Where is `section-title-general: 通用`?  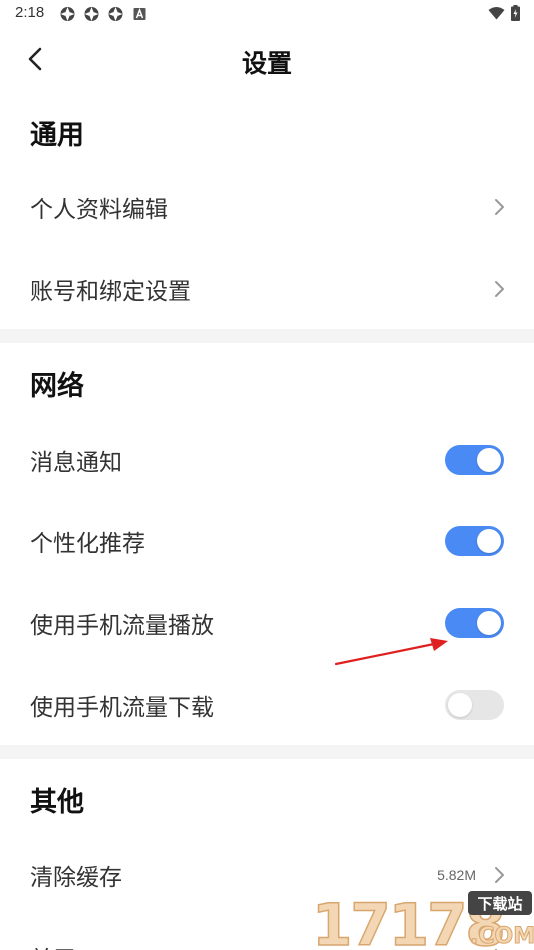
section-title-general: 通用 is located at coordinates (57, 135).